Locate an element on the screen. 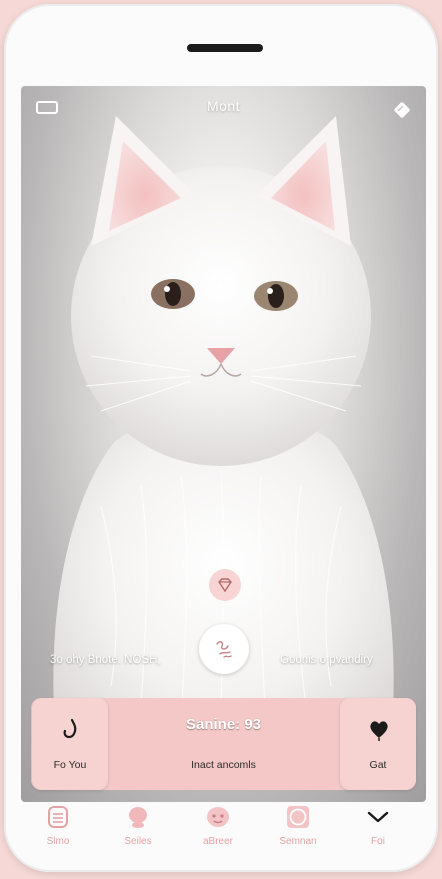  for-you-button: Fo You is located at coordinates (70, 744).